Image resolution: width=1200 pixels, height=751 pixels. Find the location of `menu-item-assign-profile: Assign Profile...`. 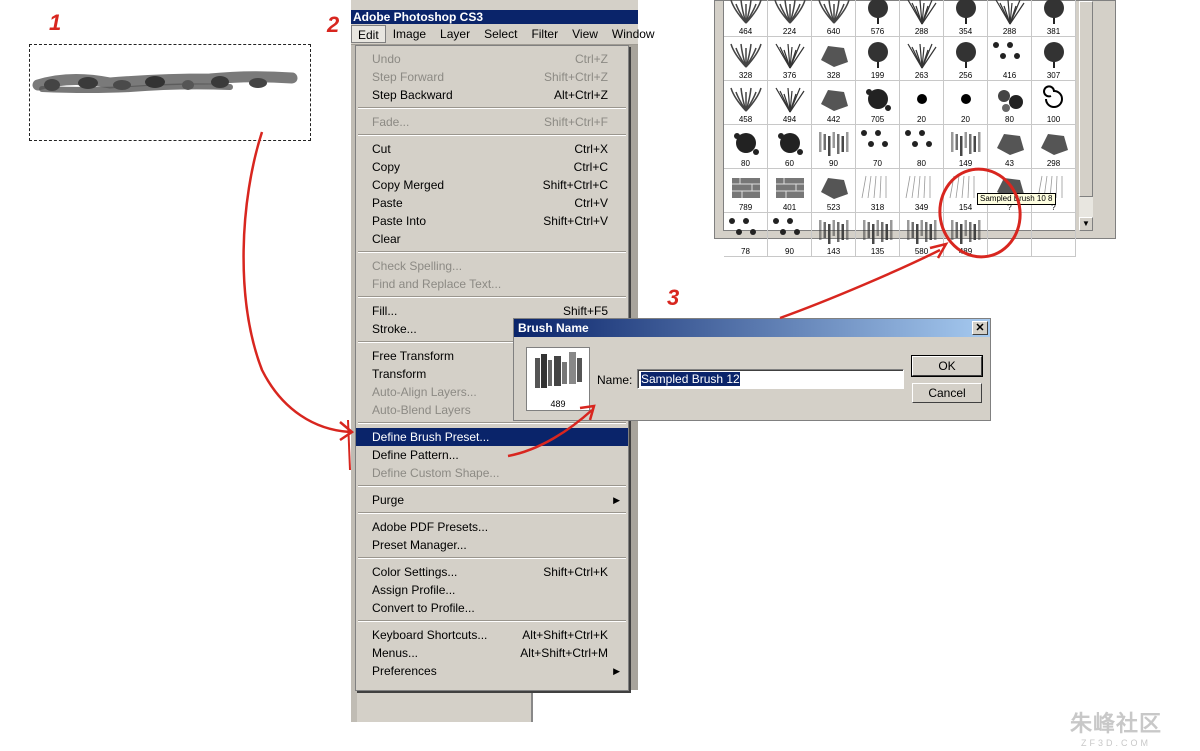

menu-item-assign-profile: Assign Profile... is located at coordinates (492, 590).